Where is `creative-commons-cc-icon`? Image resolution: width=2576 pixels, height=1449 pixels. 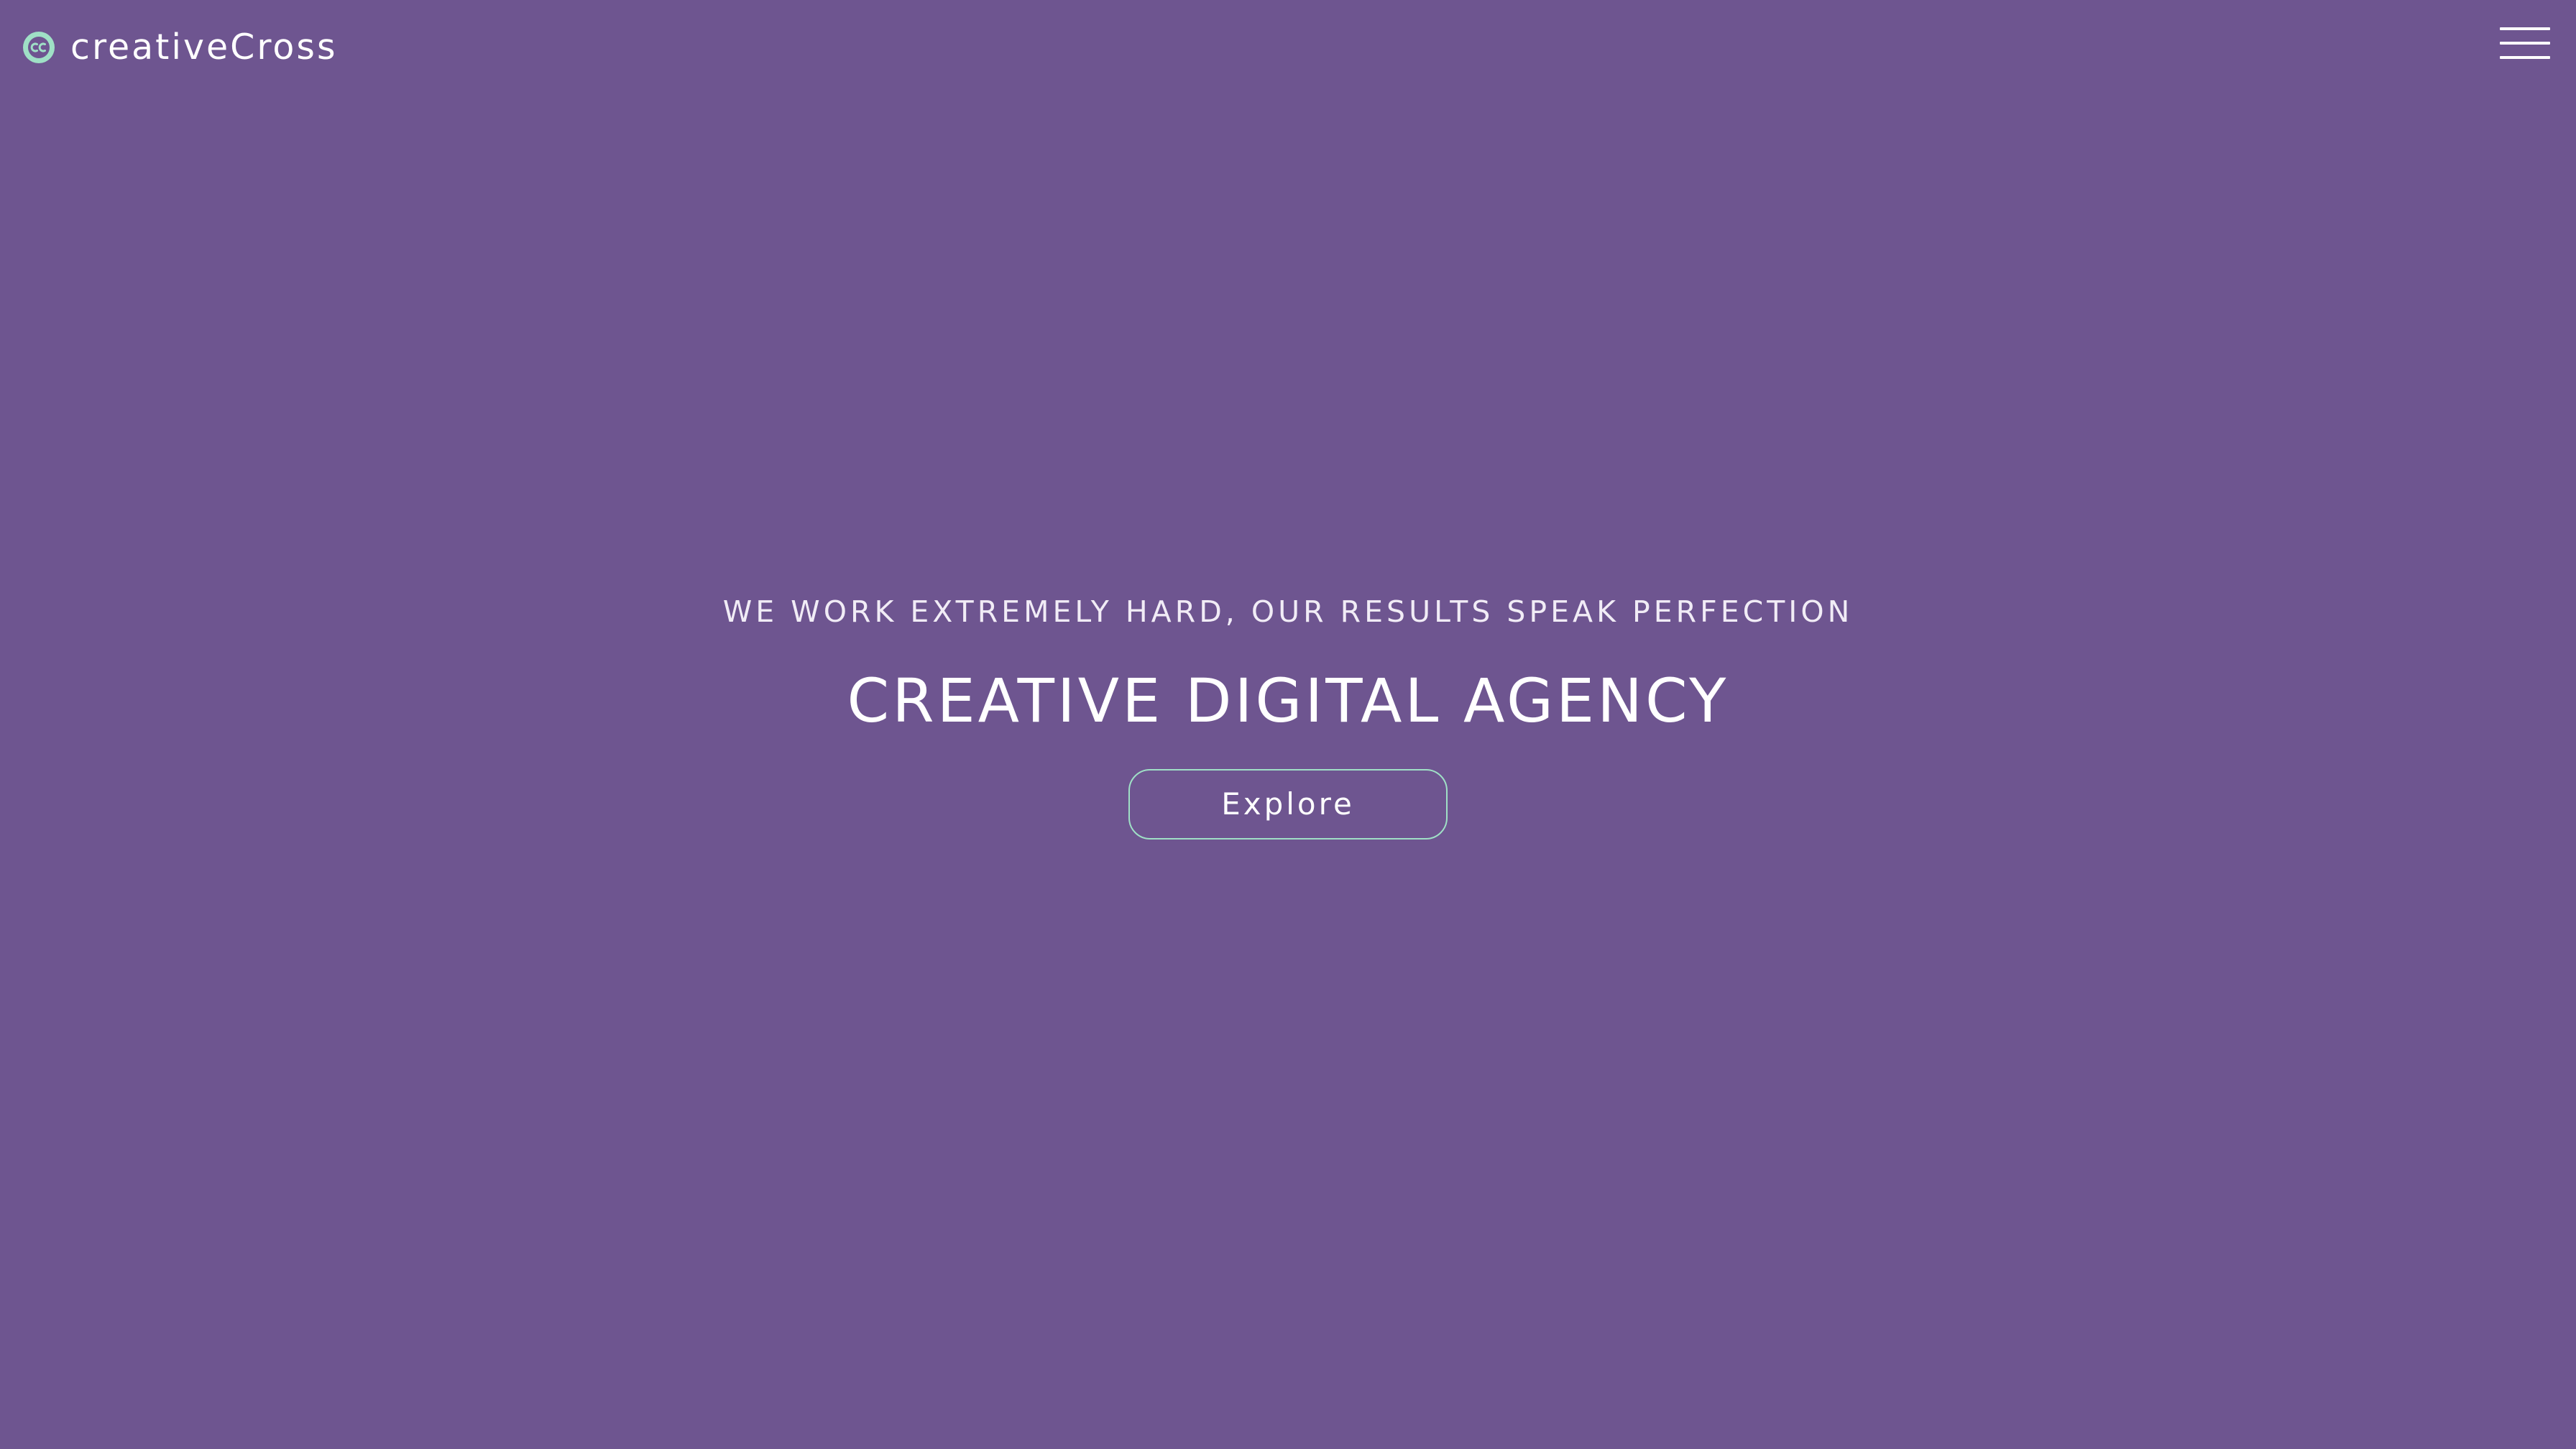 creative-commons-cc-icon is located at coordinates (39, 47).